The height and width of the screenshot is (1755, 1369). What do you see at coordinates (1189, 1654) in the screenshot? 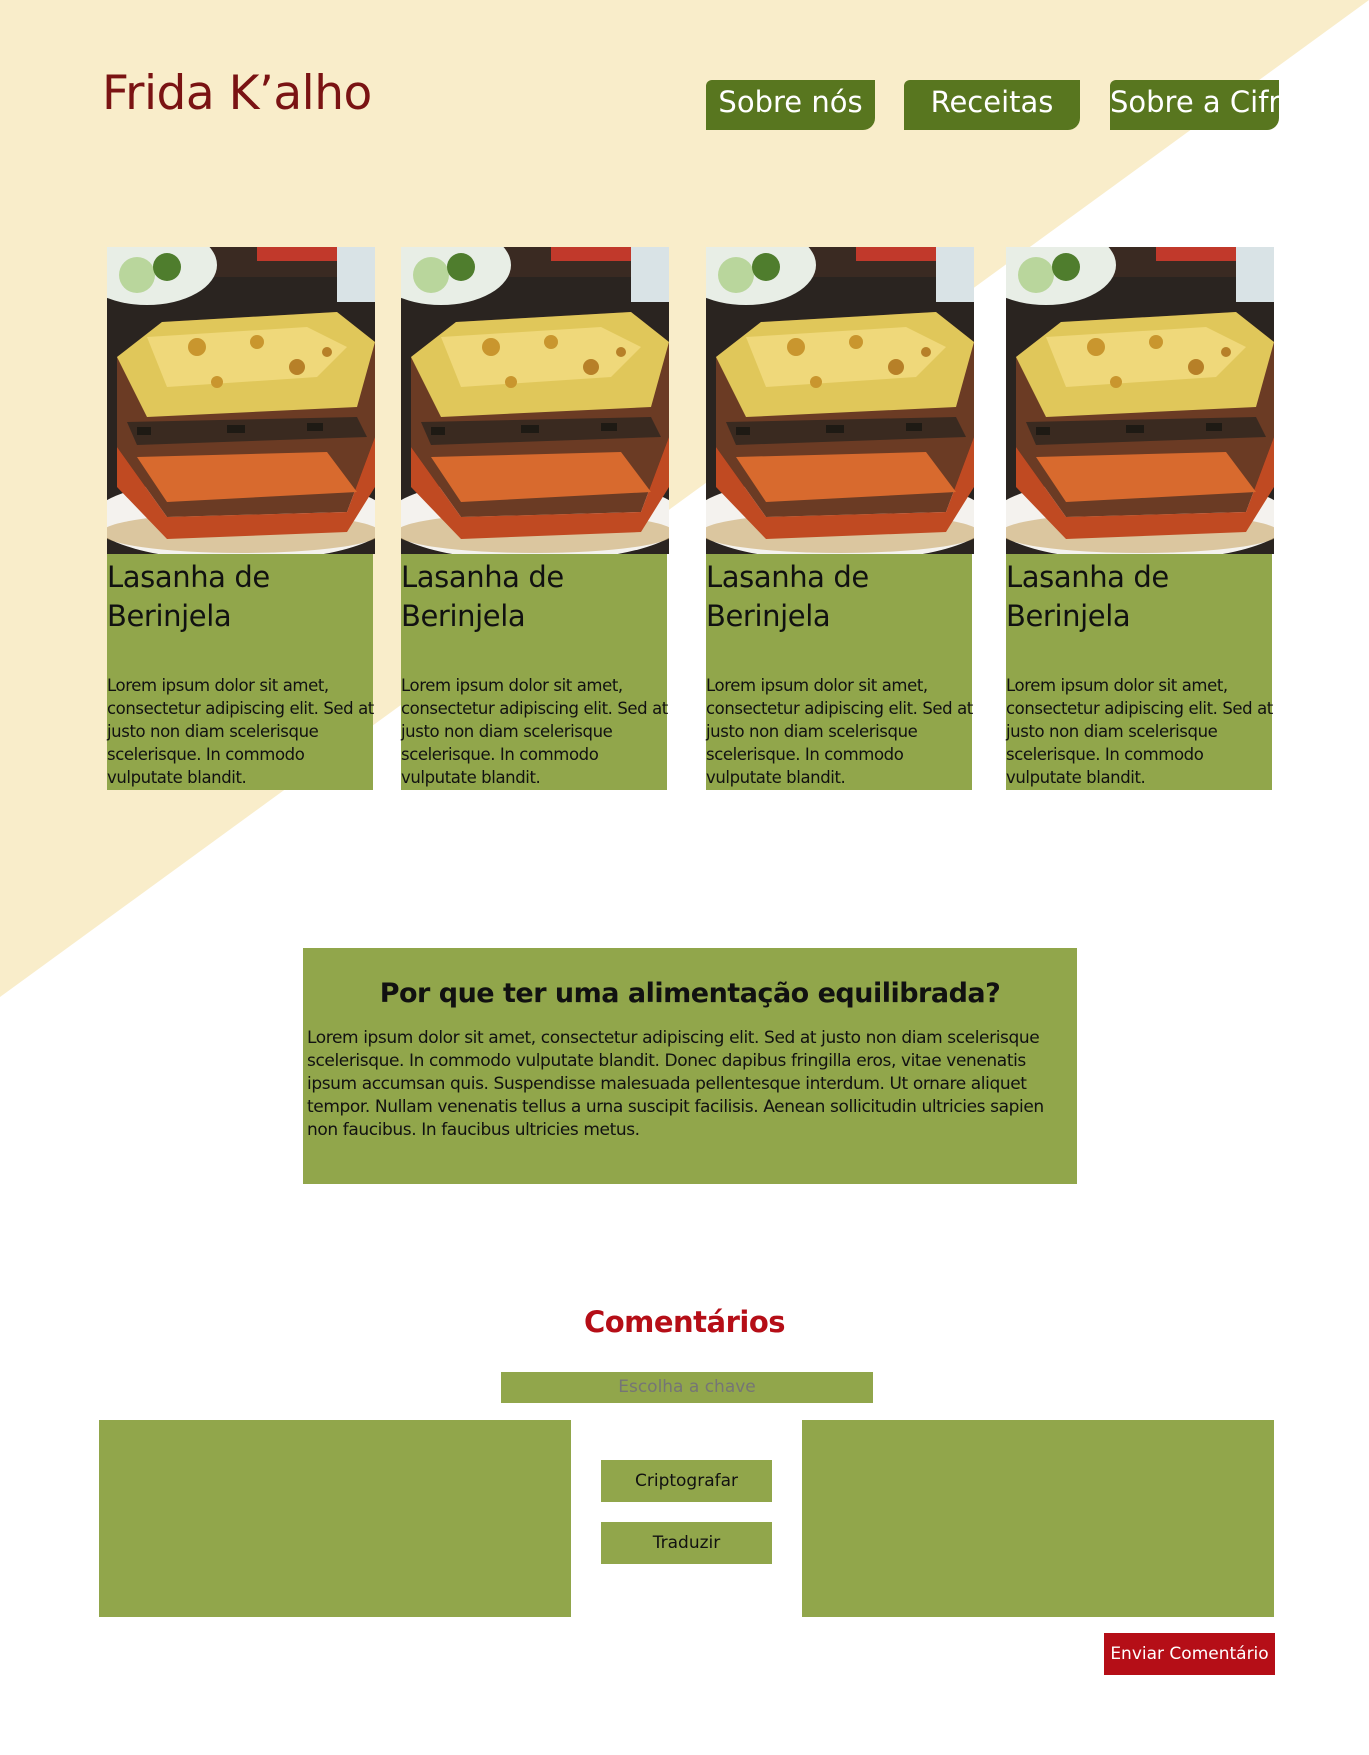
I see `send-comment-button: Enviar Comentário` at bounding box center [1189, 1654].